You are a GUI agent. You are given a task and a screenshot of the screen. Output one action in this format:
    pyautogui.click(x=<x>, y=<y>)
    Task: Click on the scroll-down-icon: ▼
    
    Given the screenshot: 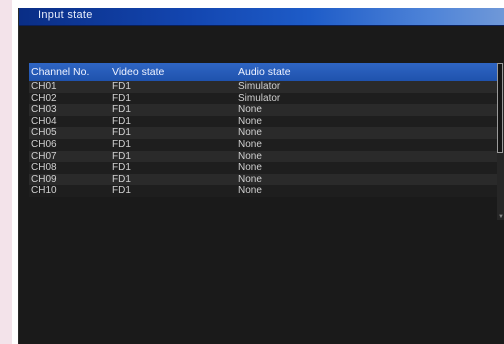 What is the action you would take?
    pyautogui.click(x=501, y=217)
    